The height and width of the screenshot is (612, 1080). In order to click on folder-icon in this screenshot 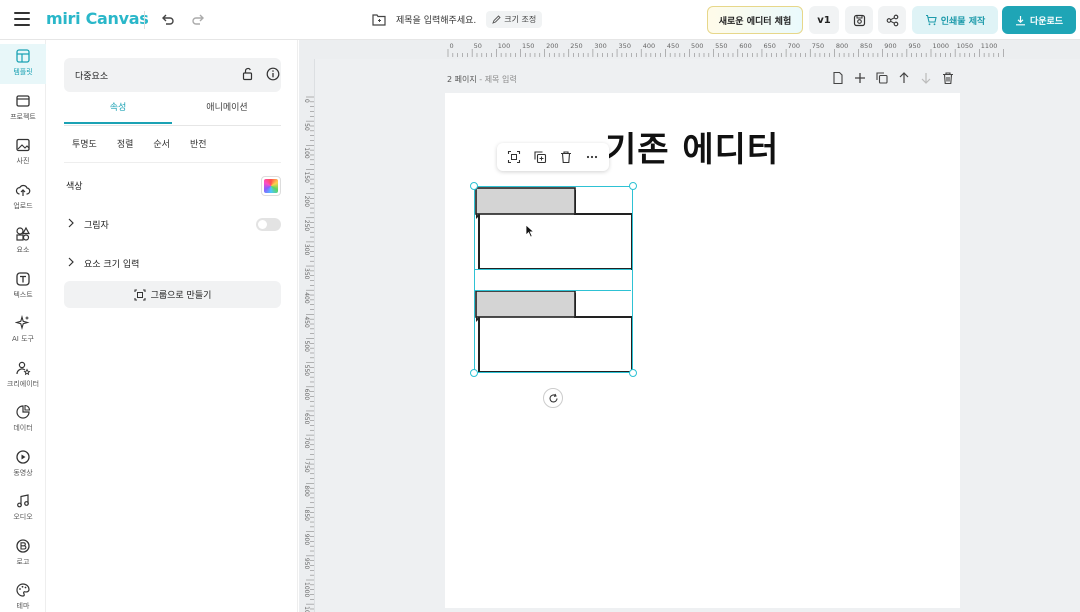, I will do `click(379, 19)`.